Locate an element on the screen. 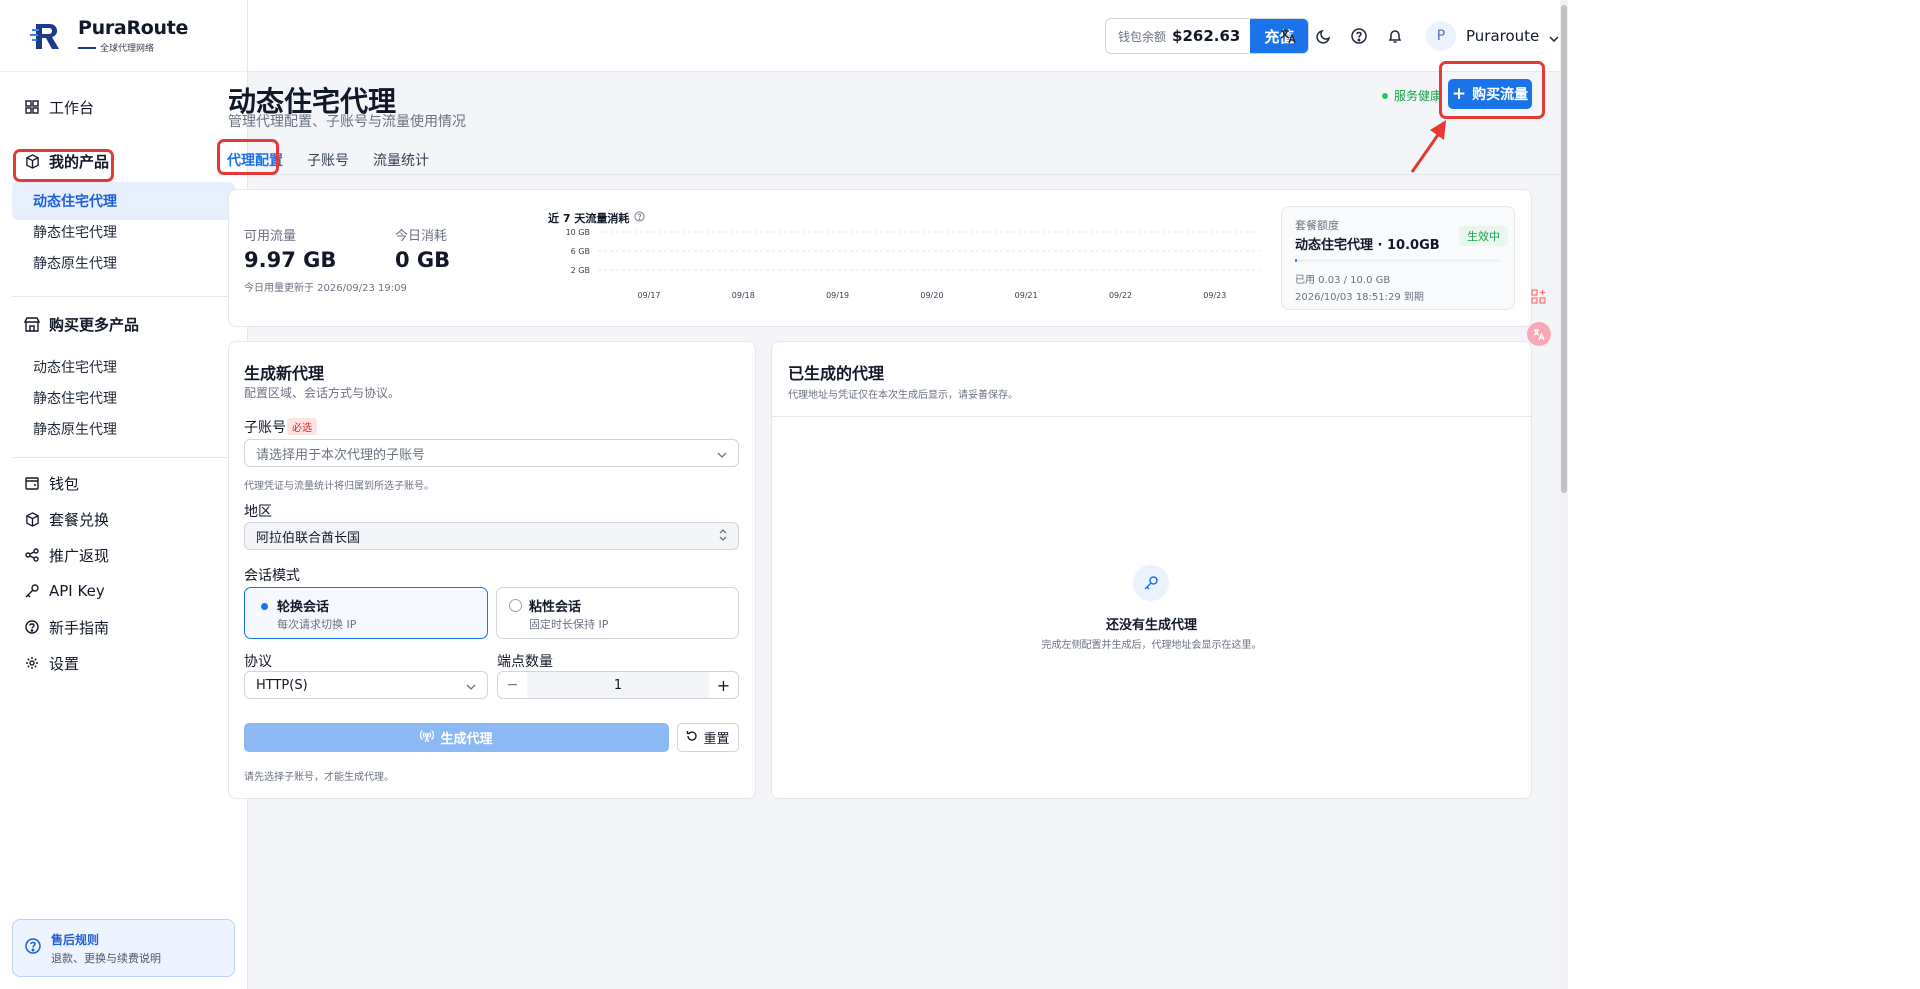 Image resolution: width=1920 pixels, height=989 pixels. service-health-badge: 服务健康 is located at coordinates (1412, 95).